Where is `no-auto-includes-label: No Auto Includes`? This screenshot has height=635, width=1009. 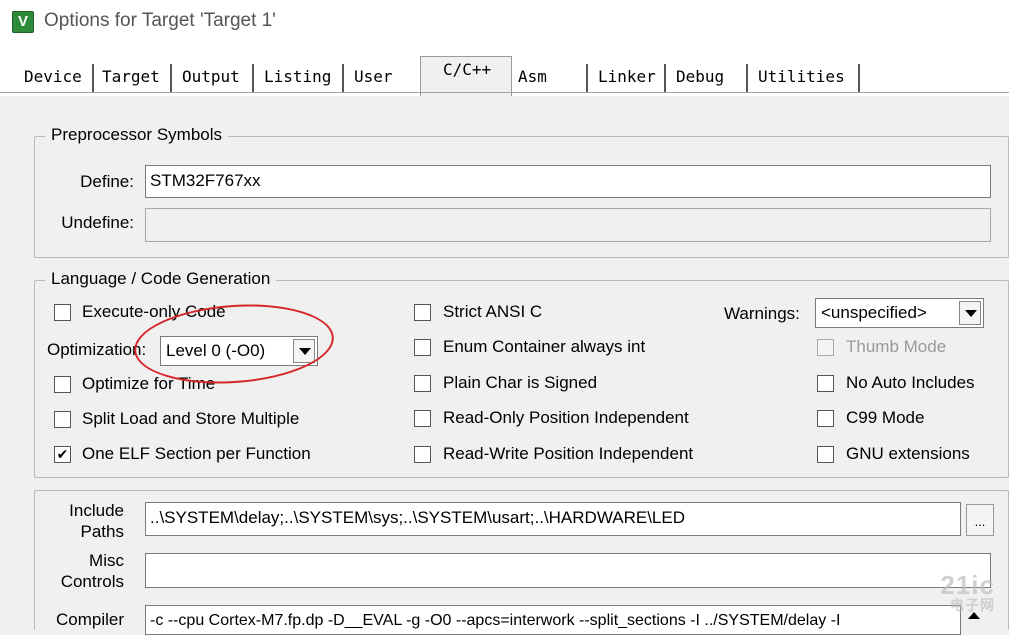 no-auto-includes-label: No Auto Includes is located at coordinates (910, 382).